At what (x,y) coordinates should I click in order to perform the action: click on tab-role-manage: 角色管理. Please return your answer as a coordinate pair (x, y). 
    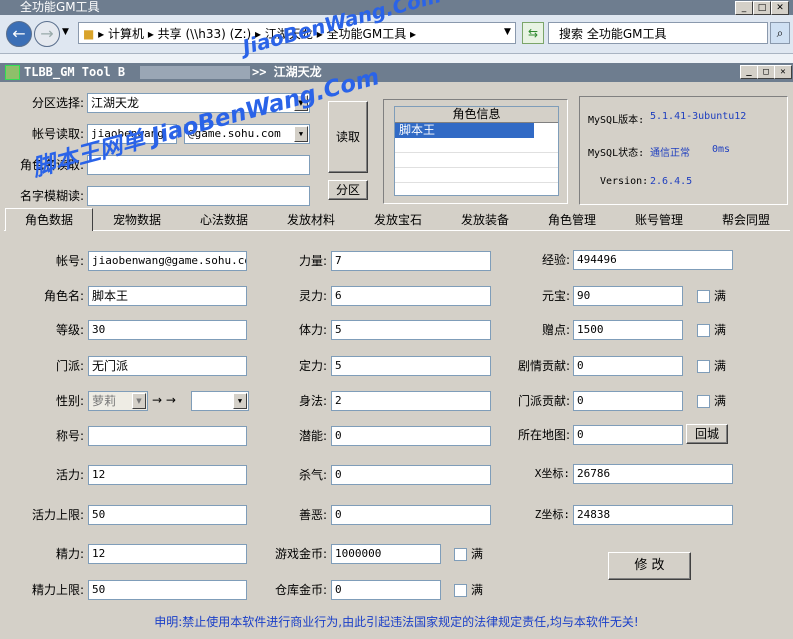
    Looking at the image, I should click on (572, 220).